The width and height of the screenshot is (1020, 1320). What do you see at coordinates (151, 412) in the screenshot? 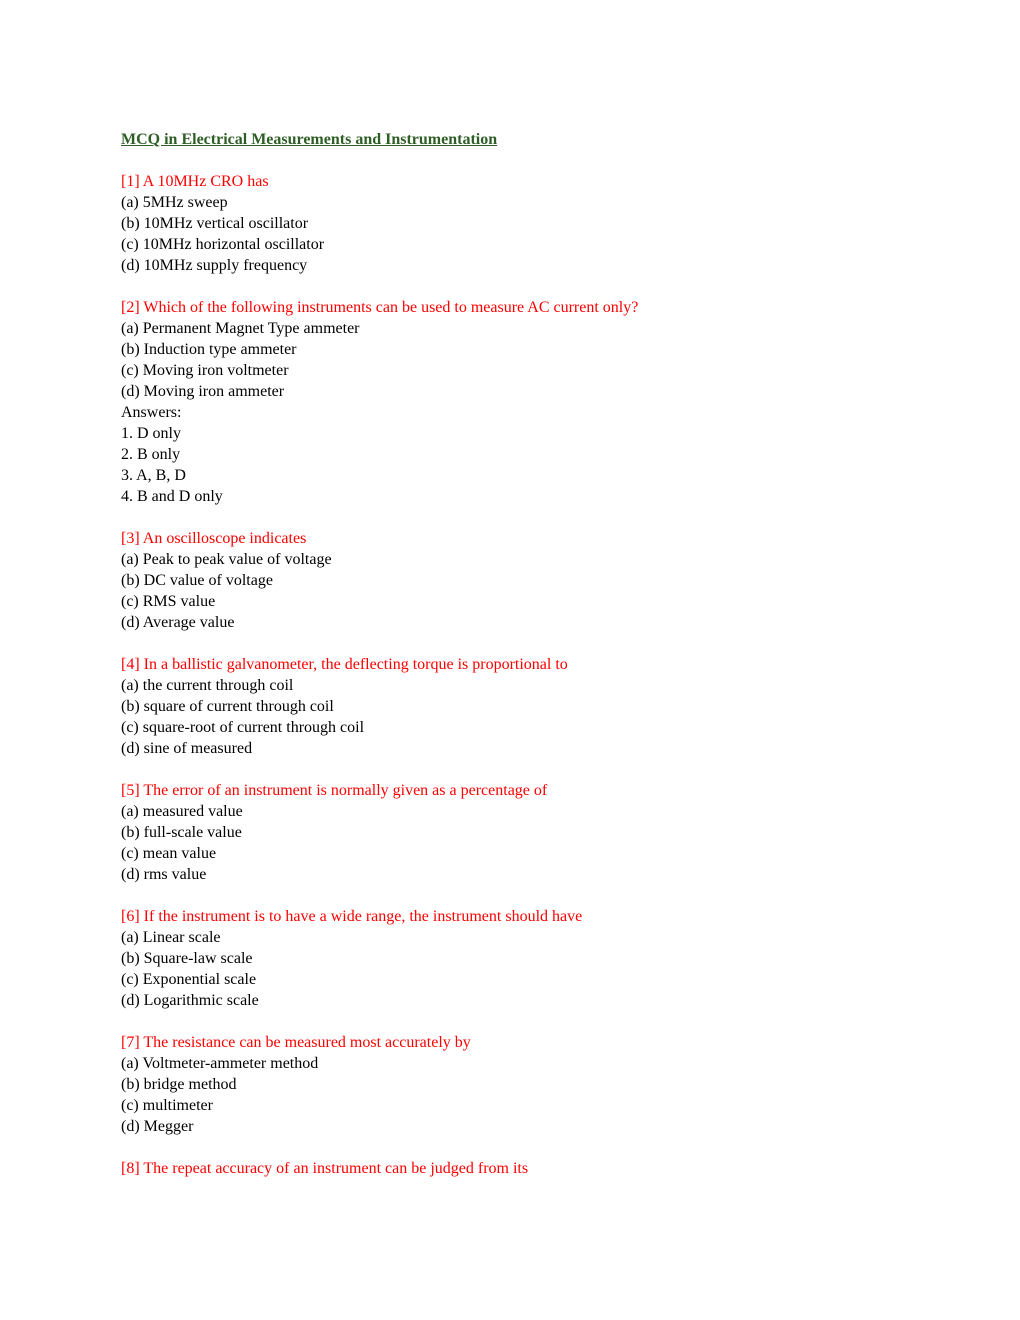
I see `answers-label: Answers:` at bounding box center [151, 412].